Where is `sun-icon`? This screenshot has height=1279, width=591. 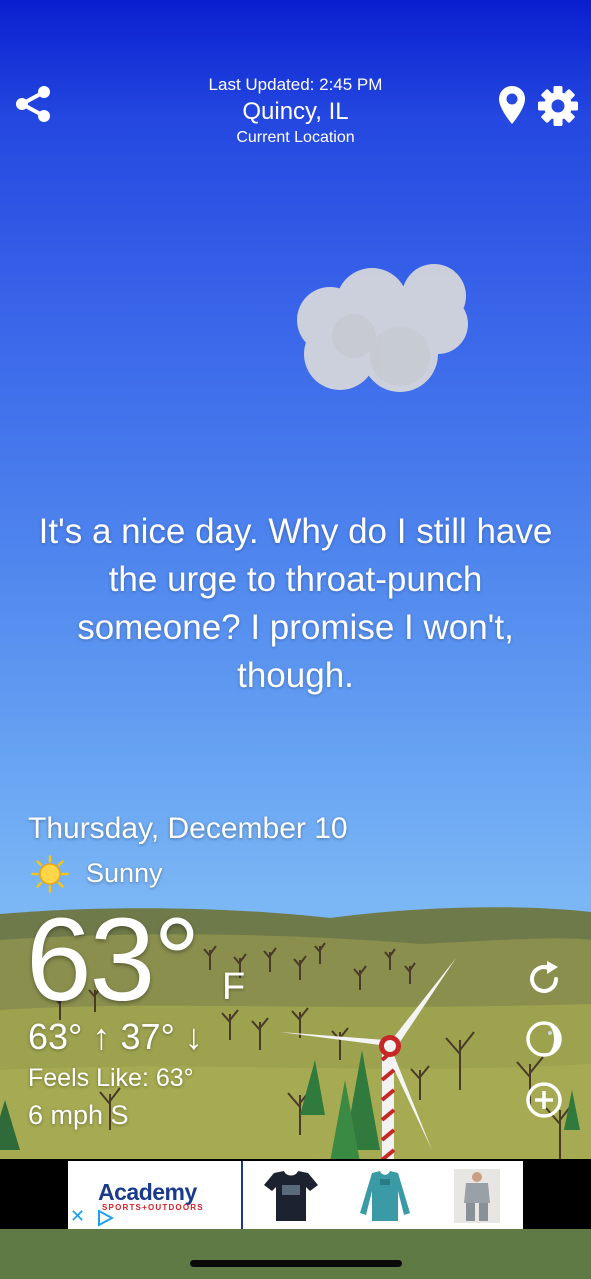
sun-icon is located at coordinates (50, 874).